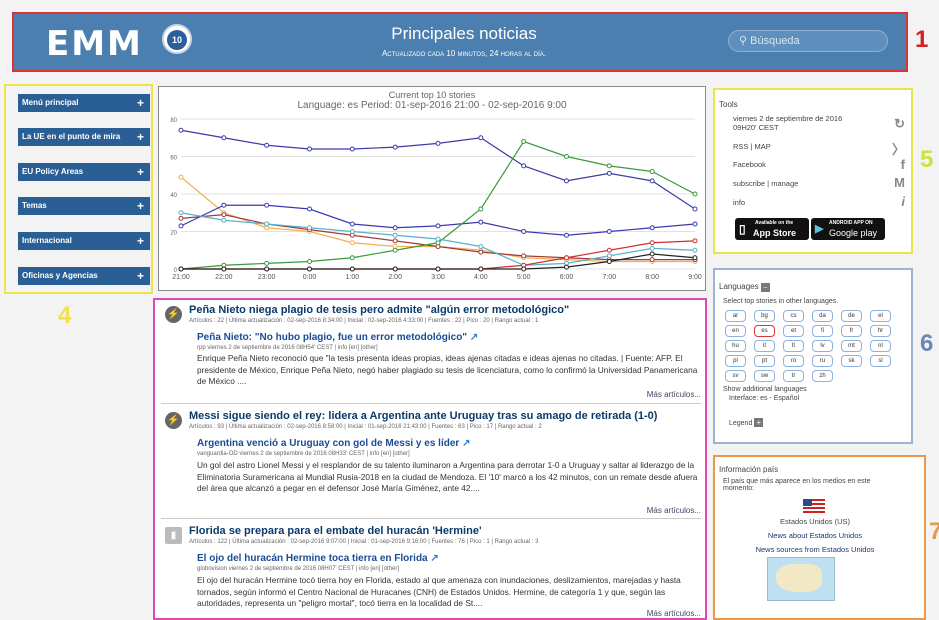  I want to click on language-button-tr: tr, so click(793, 376).